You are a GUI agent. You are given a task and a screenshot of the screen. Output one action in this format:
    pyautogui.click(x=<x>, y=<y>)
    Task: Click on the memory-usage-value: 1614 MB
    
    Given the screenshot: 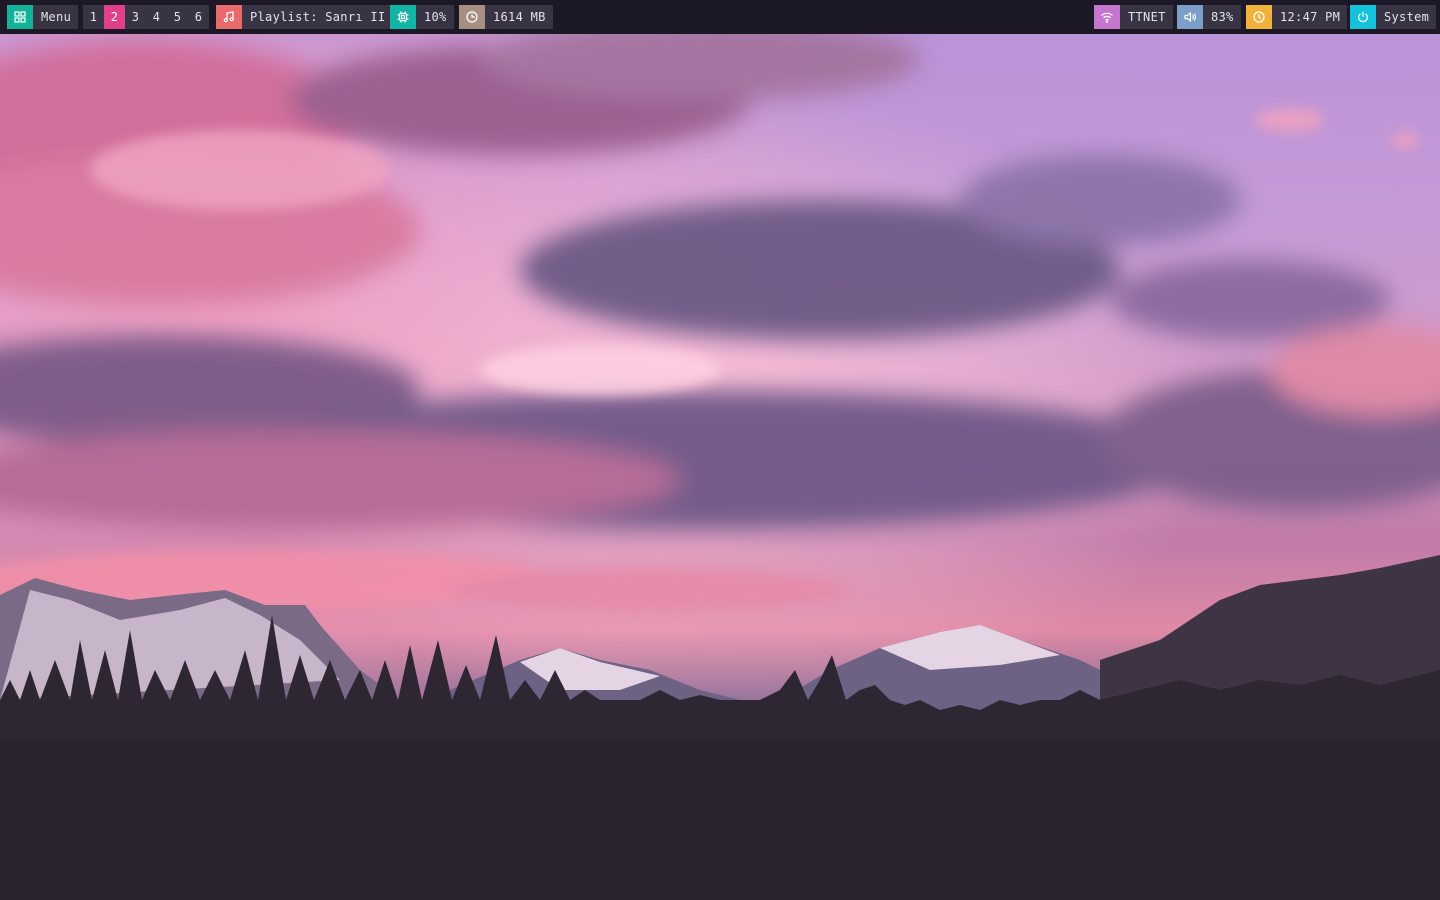 What is the action you would take?
    pyautogui.click(x=519, y=17)
    